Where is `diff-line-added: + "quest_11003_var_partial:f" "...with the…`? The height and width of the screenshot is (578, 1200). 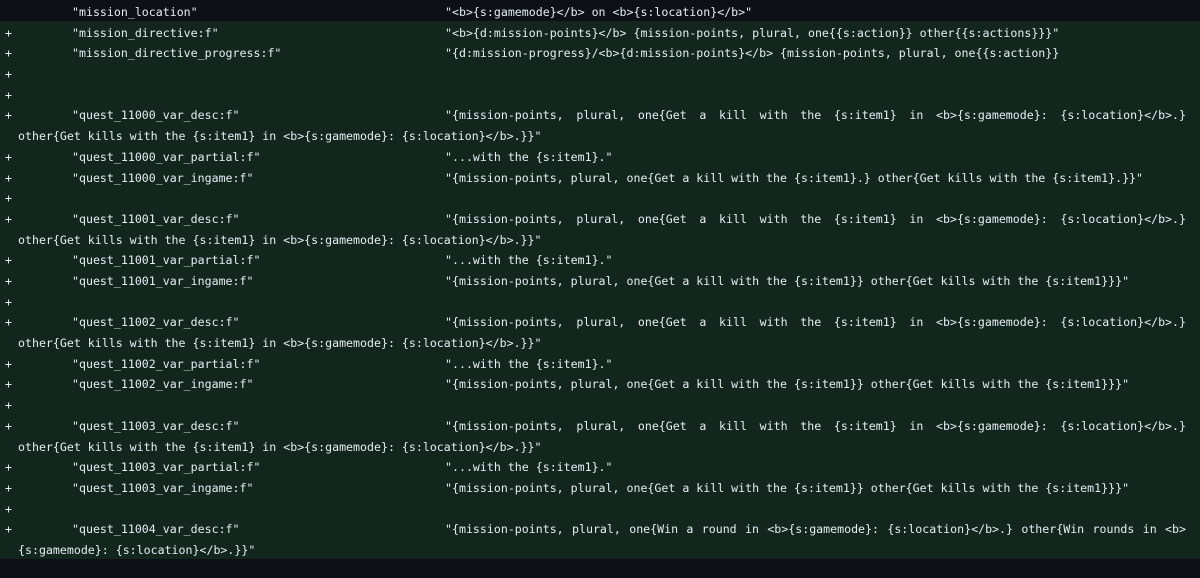
diff-line-added: + "quest_11003_var_partial:f" "...with the… is located at coordinates (600, 465).